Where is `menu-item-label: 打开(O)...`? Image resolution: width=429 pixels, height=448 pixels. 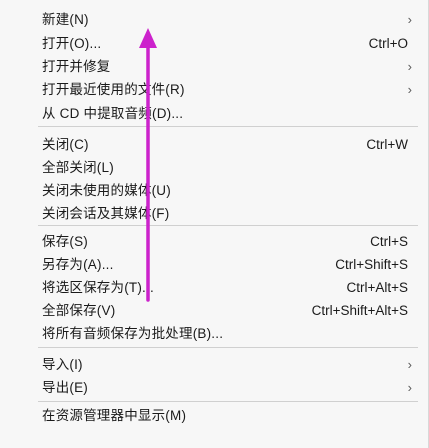
menu-item-label: 打开(O)... is located at coordinates (72, 43).